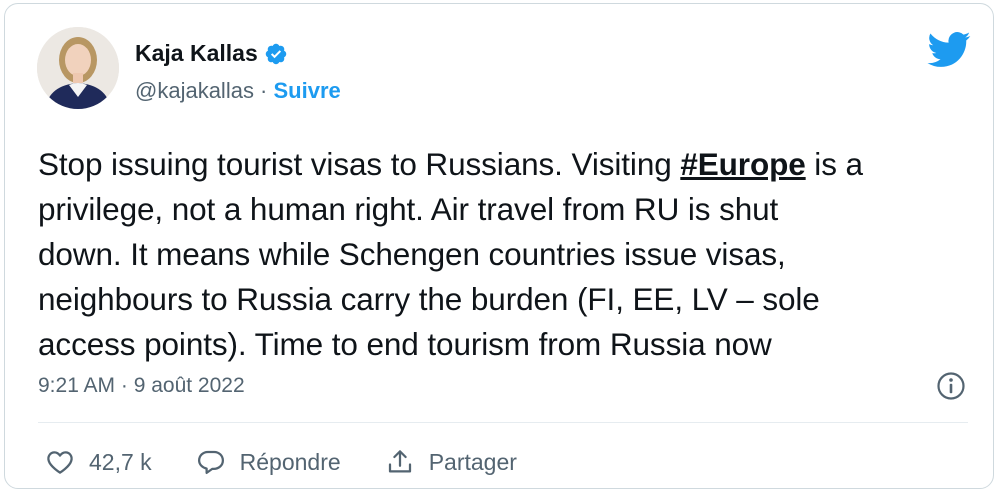 The height and width of the screenshot is (493, 1000). Describe the element at coordinates (307, 90) in the screenshot. I see `follow-button: Suivre` at that location.